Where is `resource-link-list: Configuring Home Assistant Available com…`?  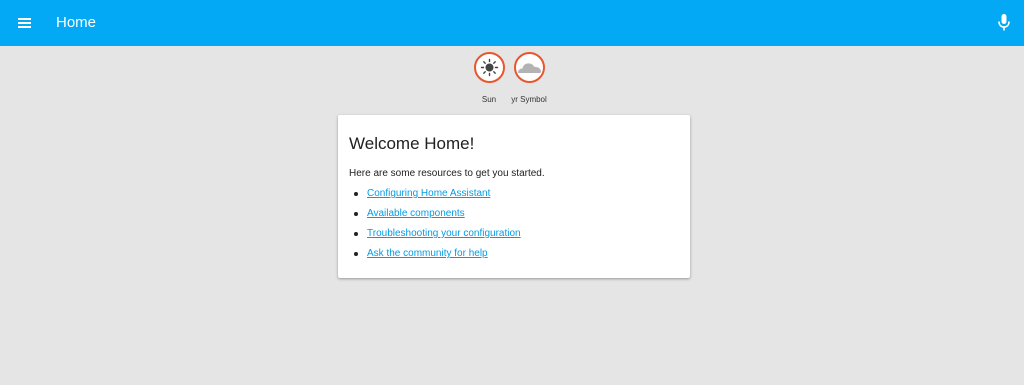 resource-link-list: Configuring Home Assistant Available com… is located at coordinates (435, 227).